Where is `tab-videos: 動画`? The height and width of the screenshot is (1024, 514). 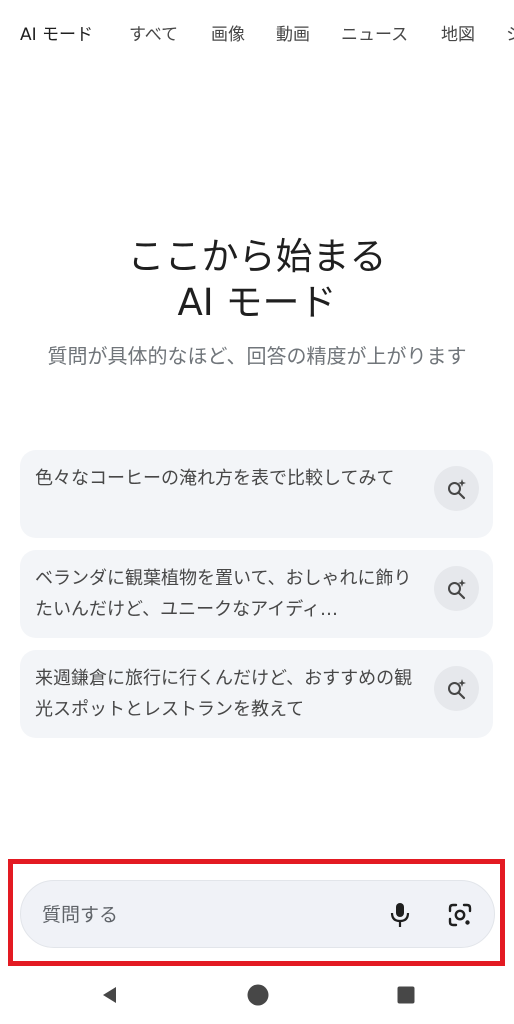
tab-videos: 動画 is located at coordinates (293, 35).